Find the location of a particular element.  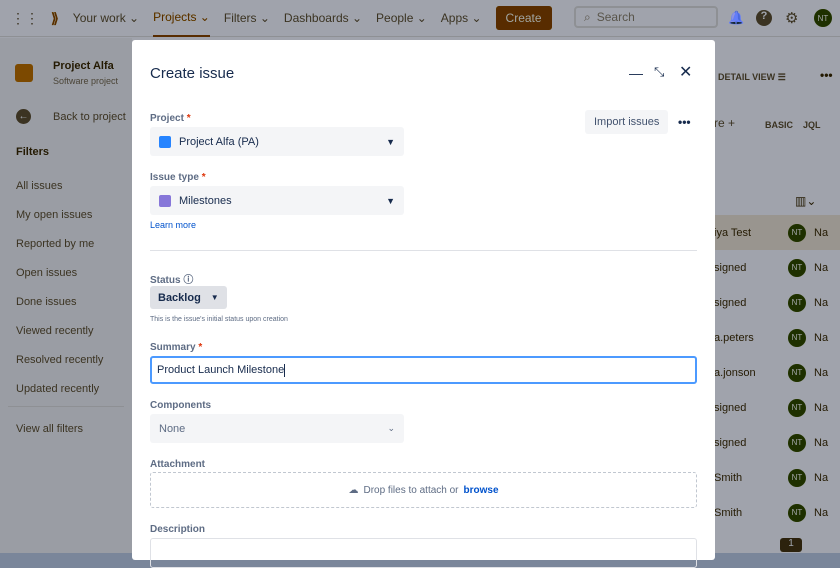

jql-toggle: JQL is located at coordinates (812, 125).